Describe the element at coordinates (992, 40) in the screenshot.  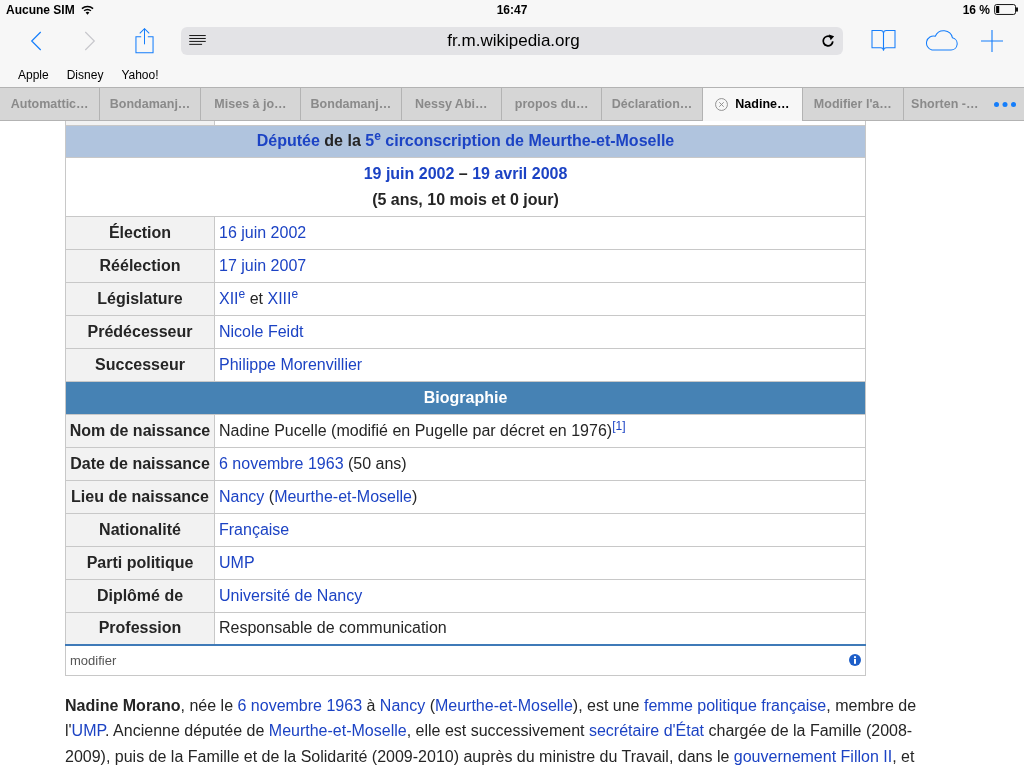
I see `plus-icon` at that location.